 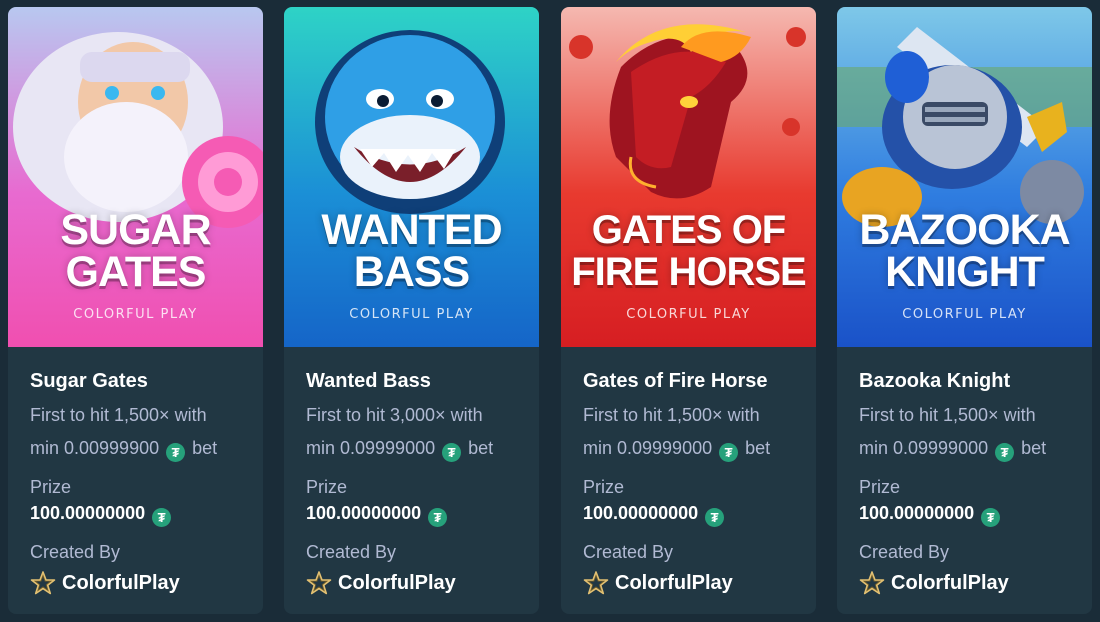 I want to click on banner-art-shark, so click(x=411, y=177).